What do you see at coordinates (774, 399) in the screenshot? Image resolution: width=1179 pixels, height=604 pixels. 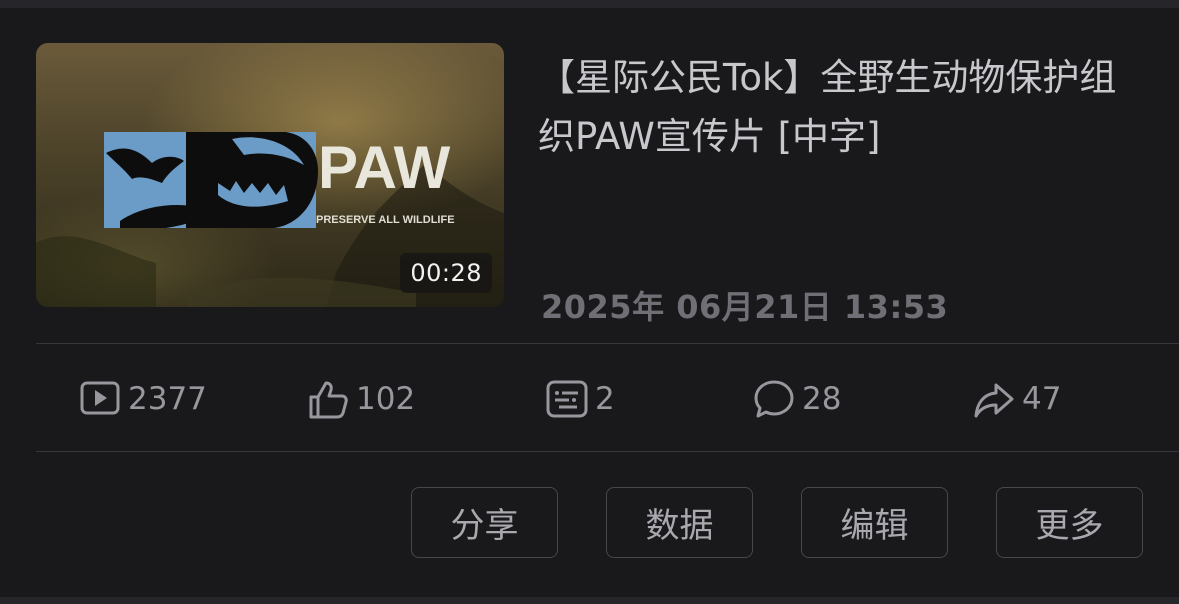 I see `comment-icon` at bounding box center [774, 399].